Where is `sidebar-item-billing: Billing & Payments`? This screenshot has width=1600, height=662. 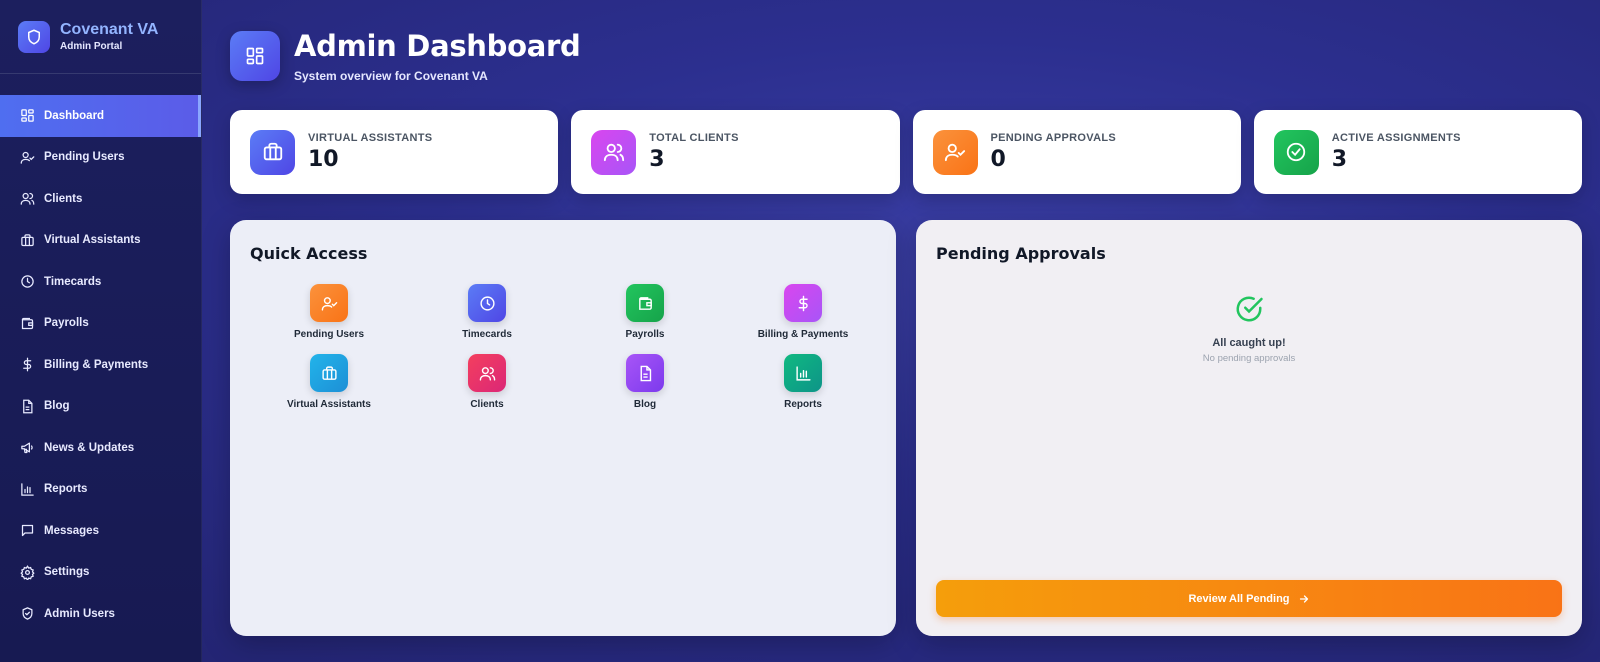
sidebar-item-billing: Billing & Payments is located at coordinates (100, 365).